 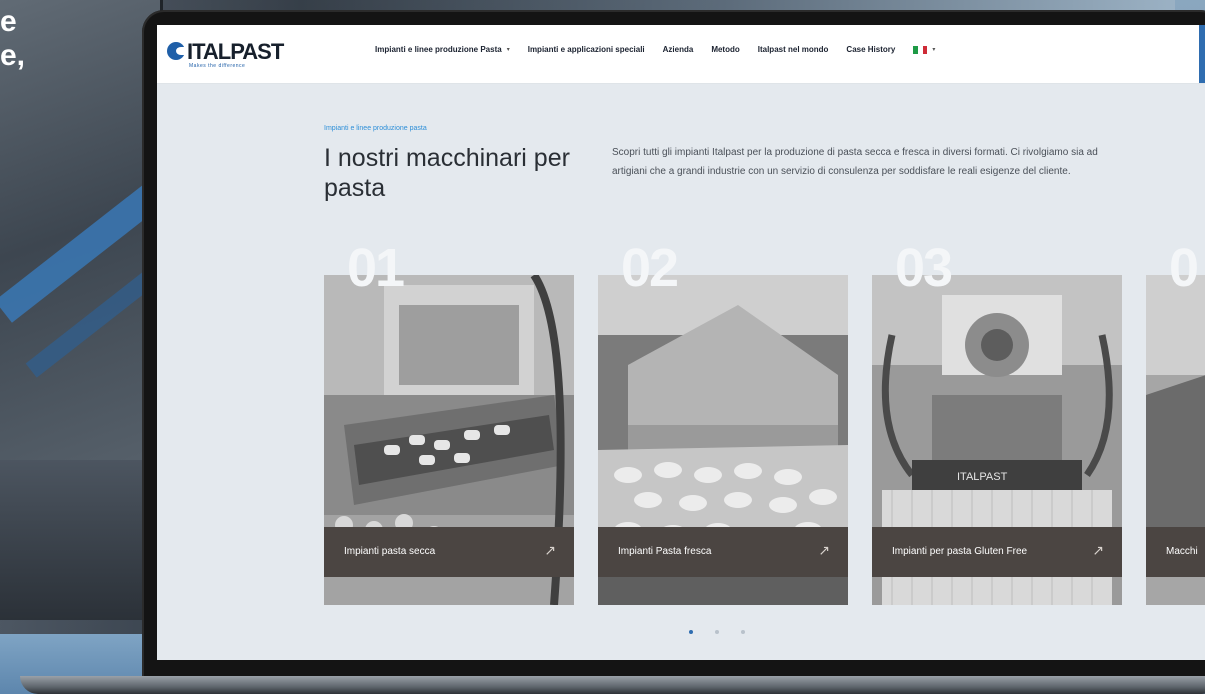 I want to click on logo-tagline: Makes the difference, so click(x=217, y=66).